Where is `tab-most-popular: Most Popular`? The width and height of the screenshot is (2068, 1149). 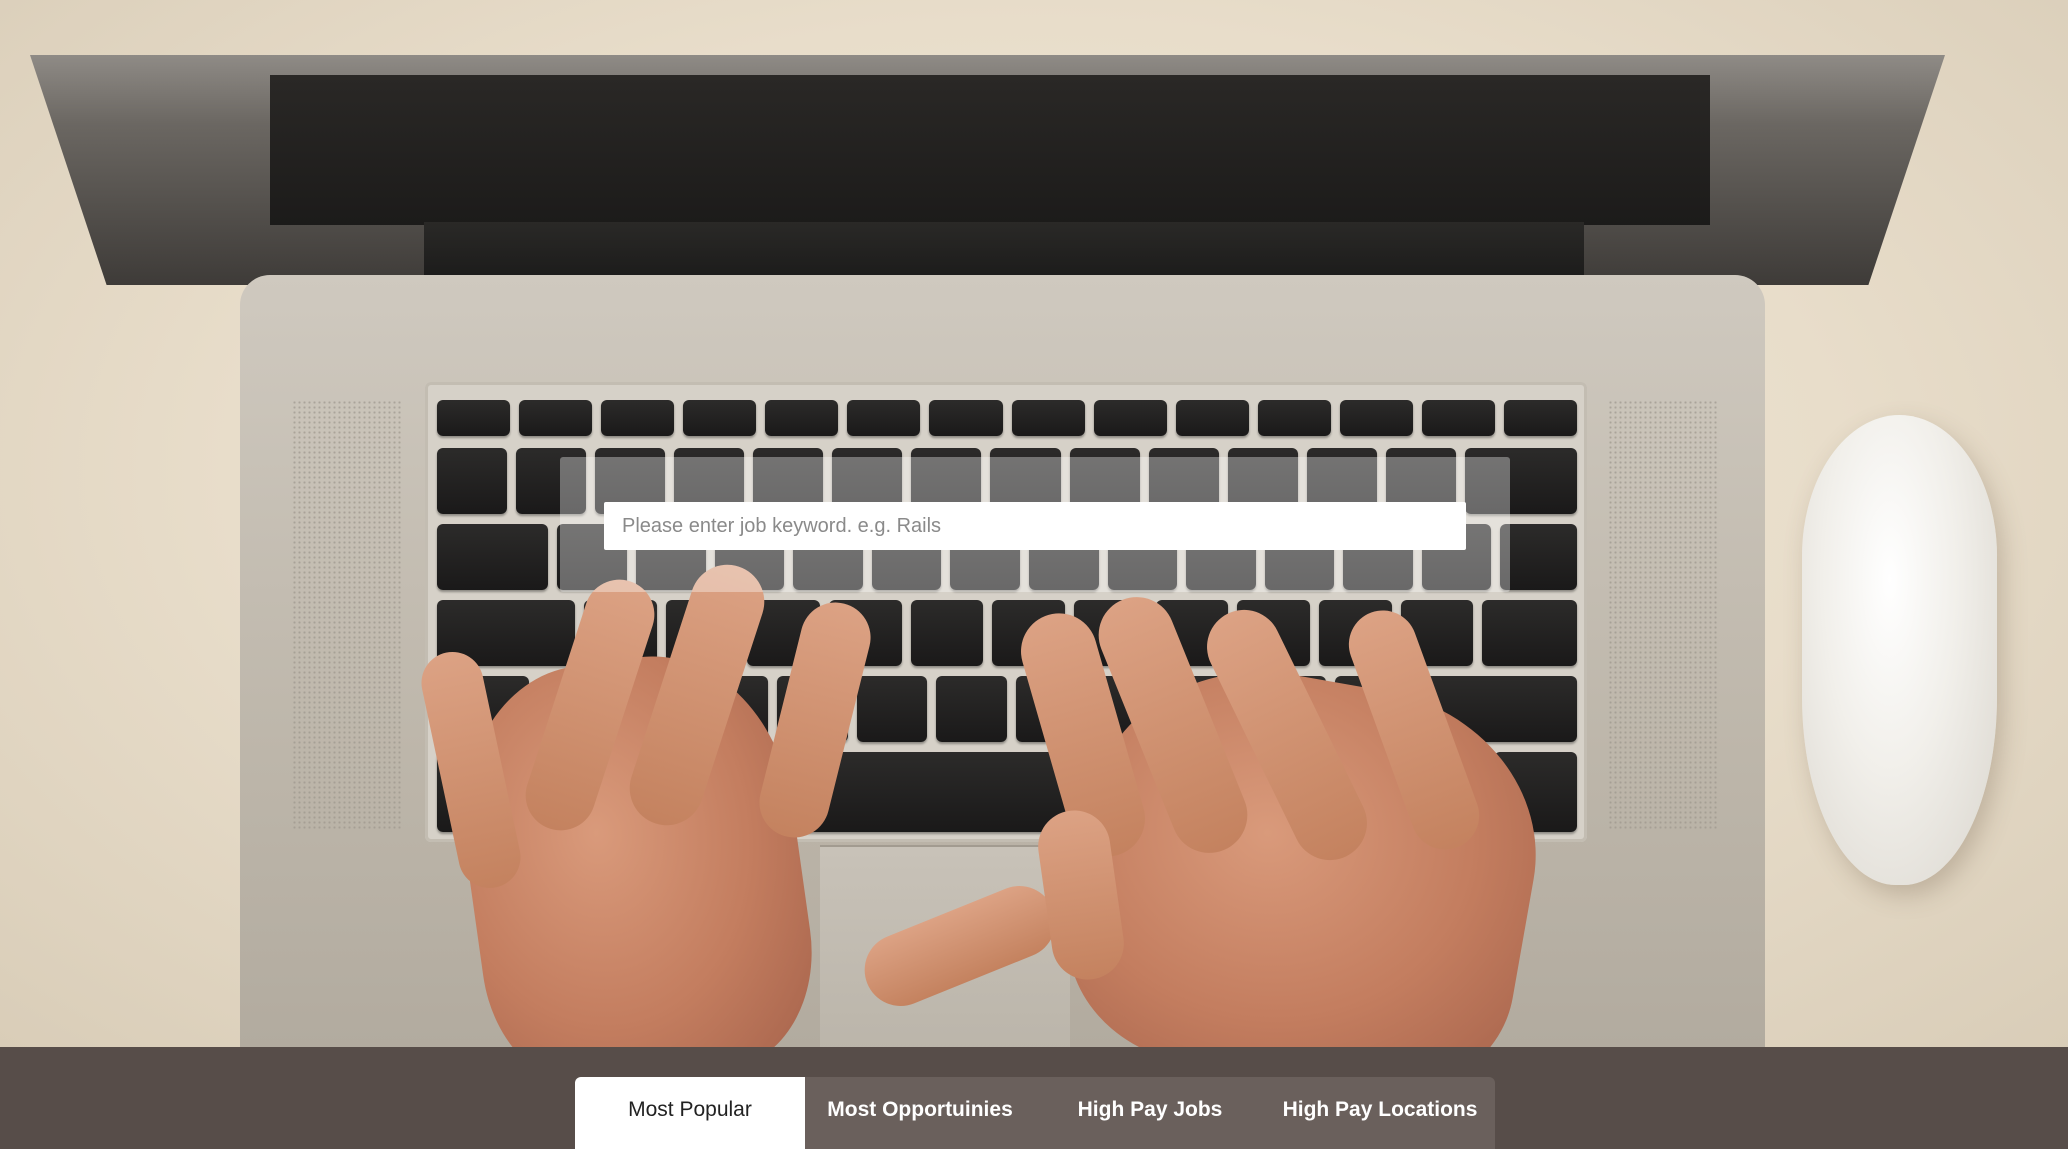 tab-most-popular: Most Popular is located at coordinates (690, 1113).